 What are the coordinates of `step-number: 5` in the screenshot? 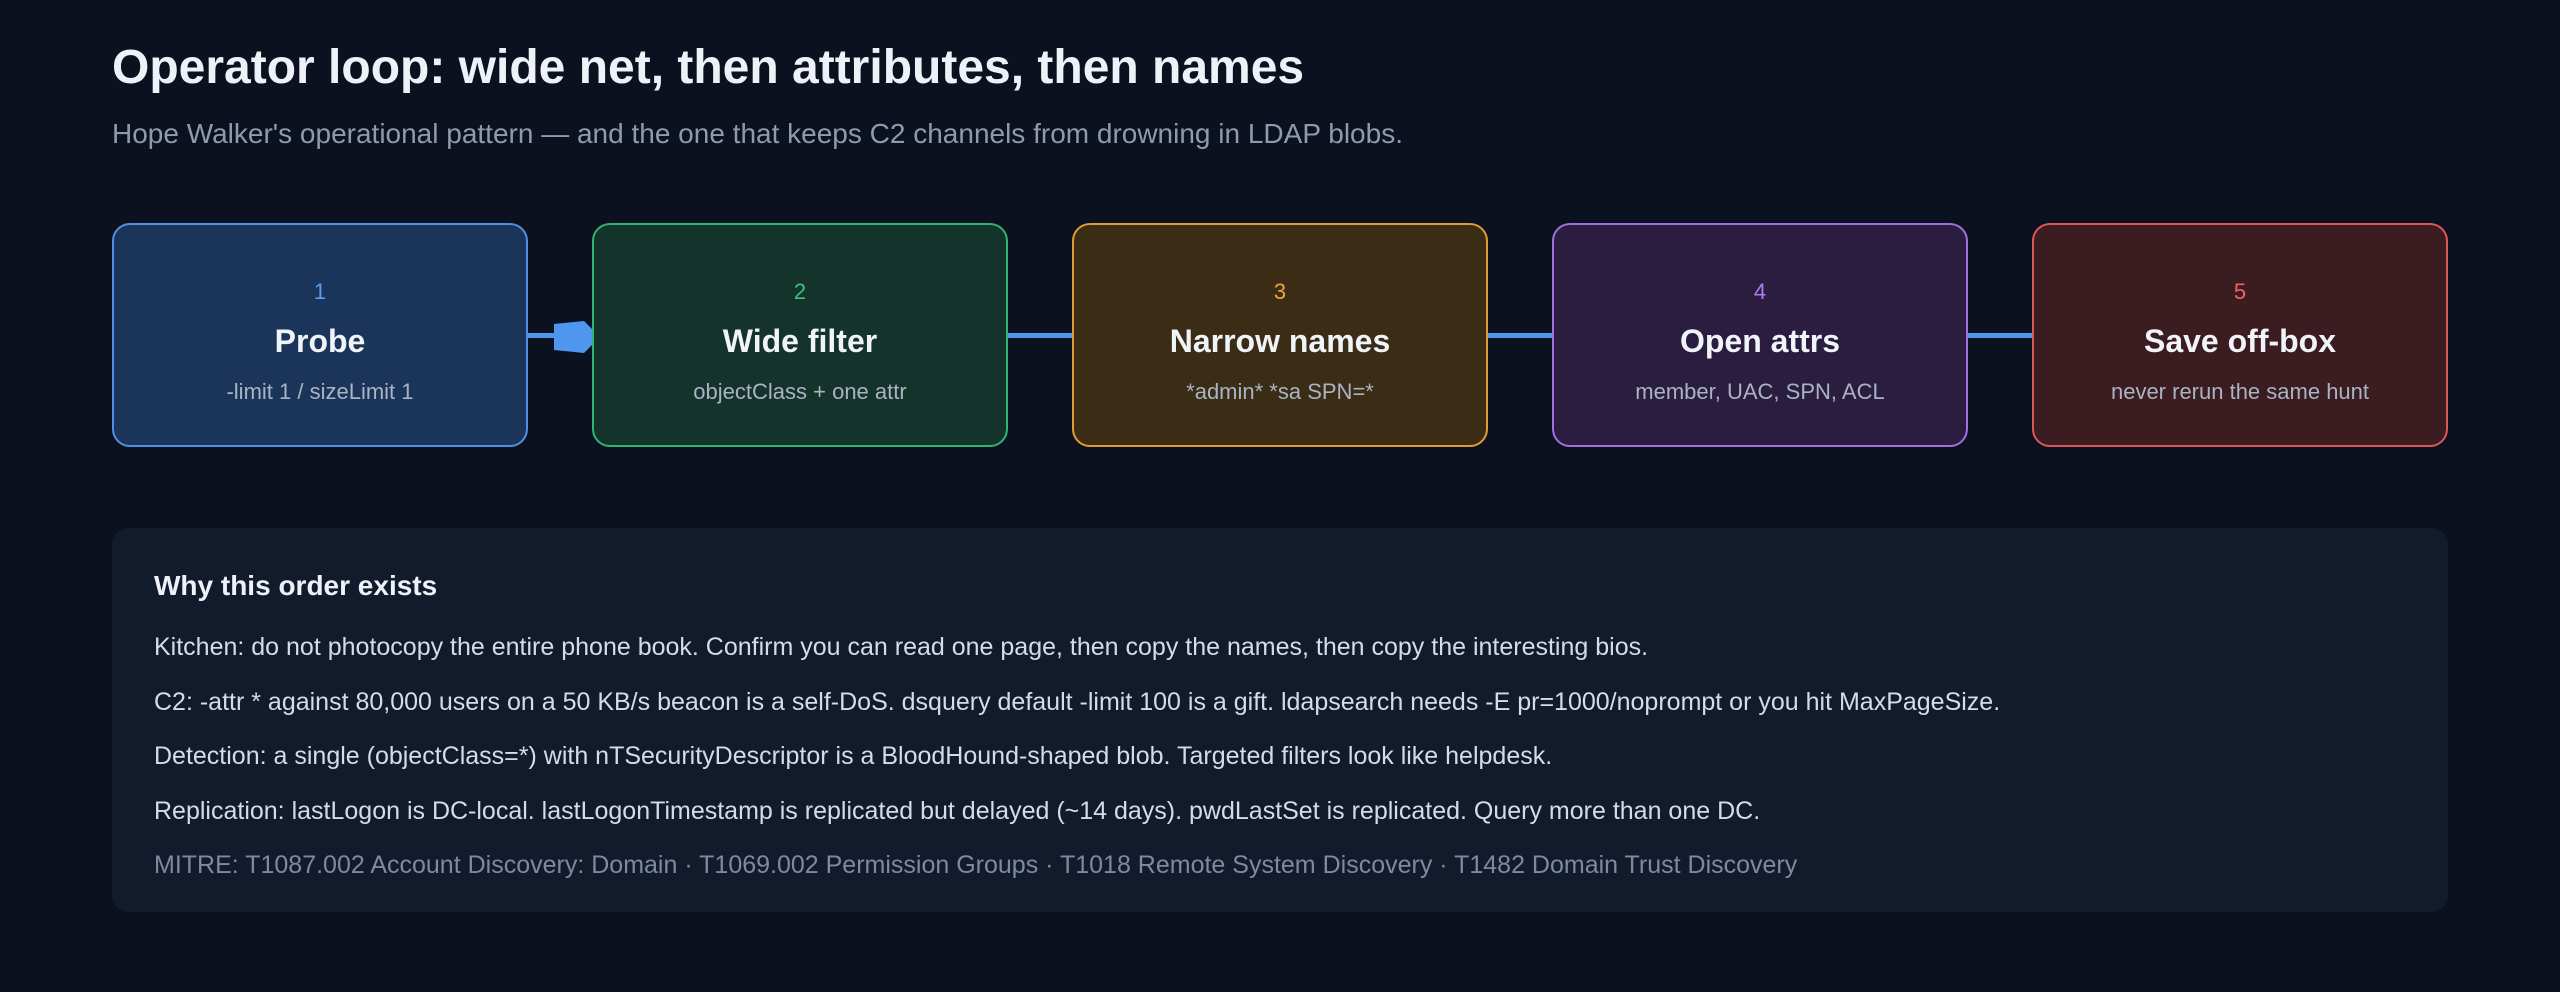 It's located at (2240, 291).